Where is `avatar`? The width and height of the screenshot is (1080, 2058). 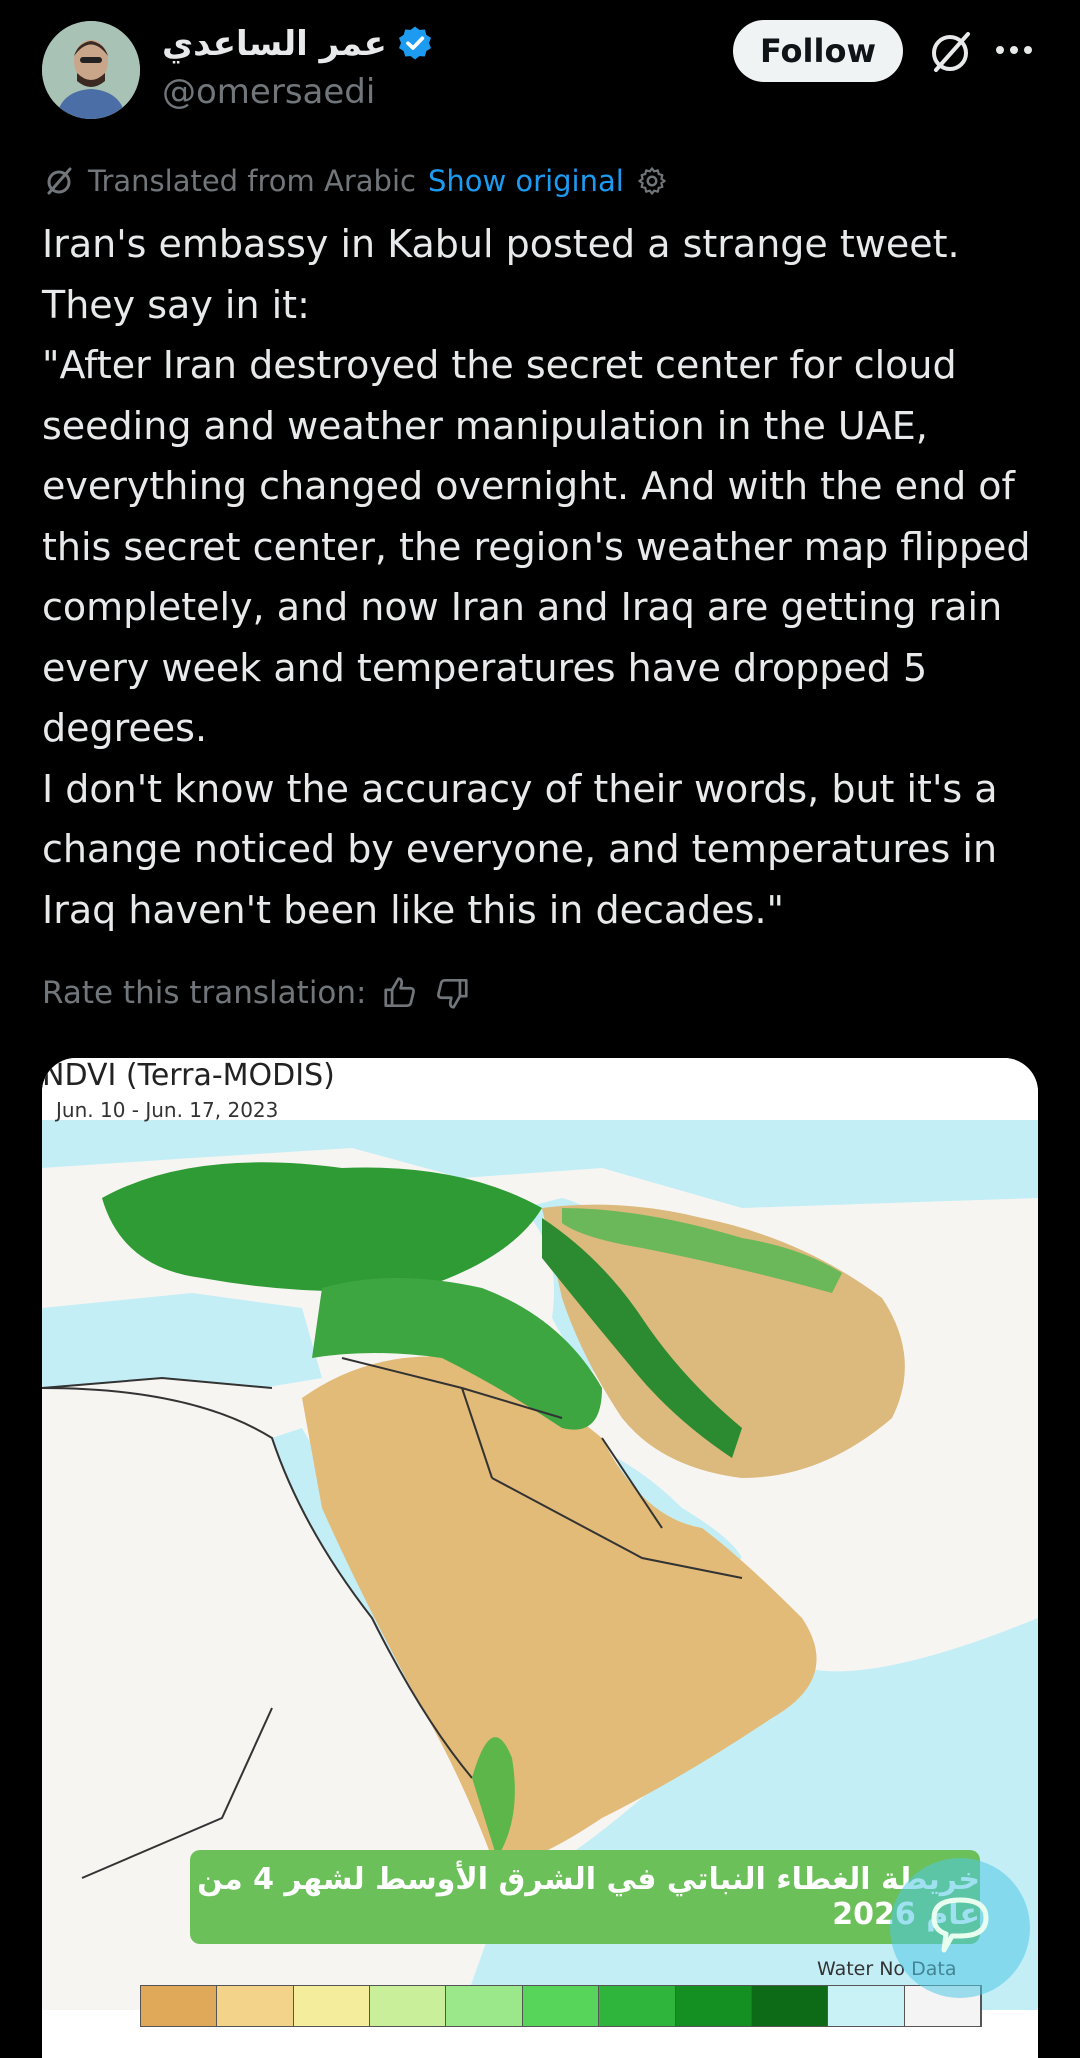
avatar is located at coordinates (91, 70).